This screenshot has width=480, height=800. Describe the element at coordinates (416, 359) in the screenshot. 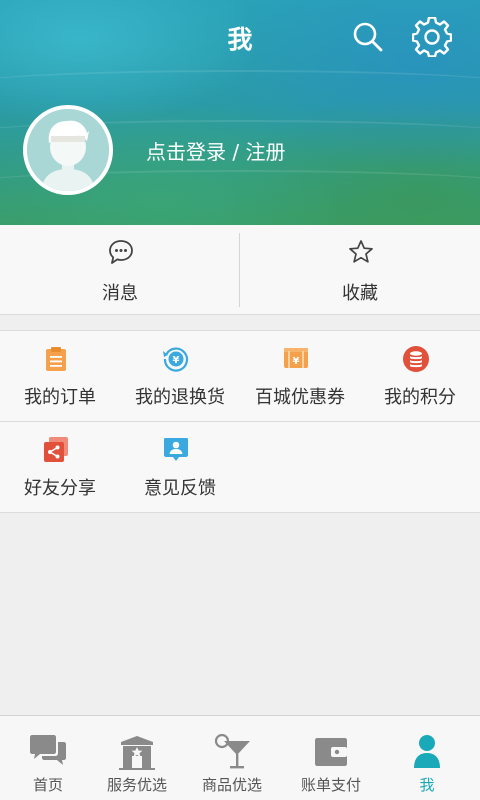

I see `coins-icon` at that location.